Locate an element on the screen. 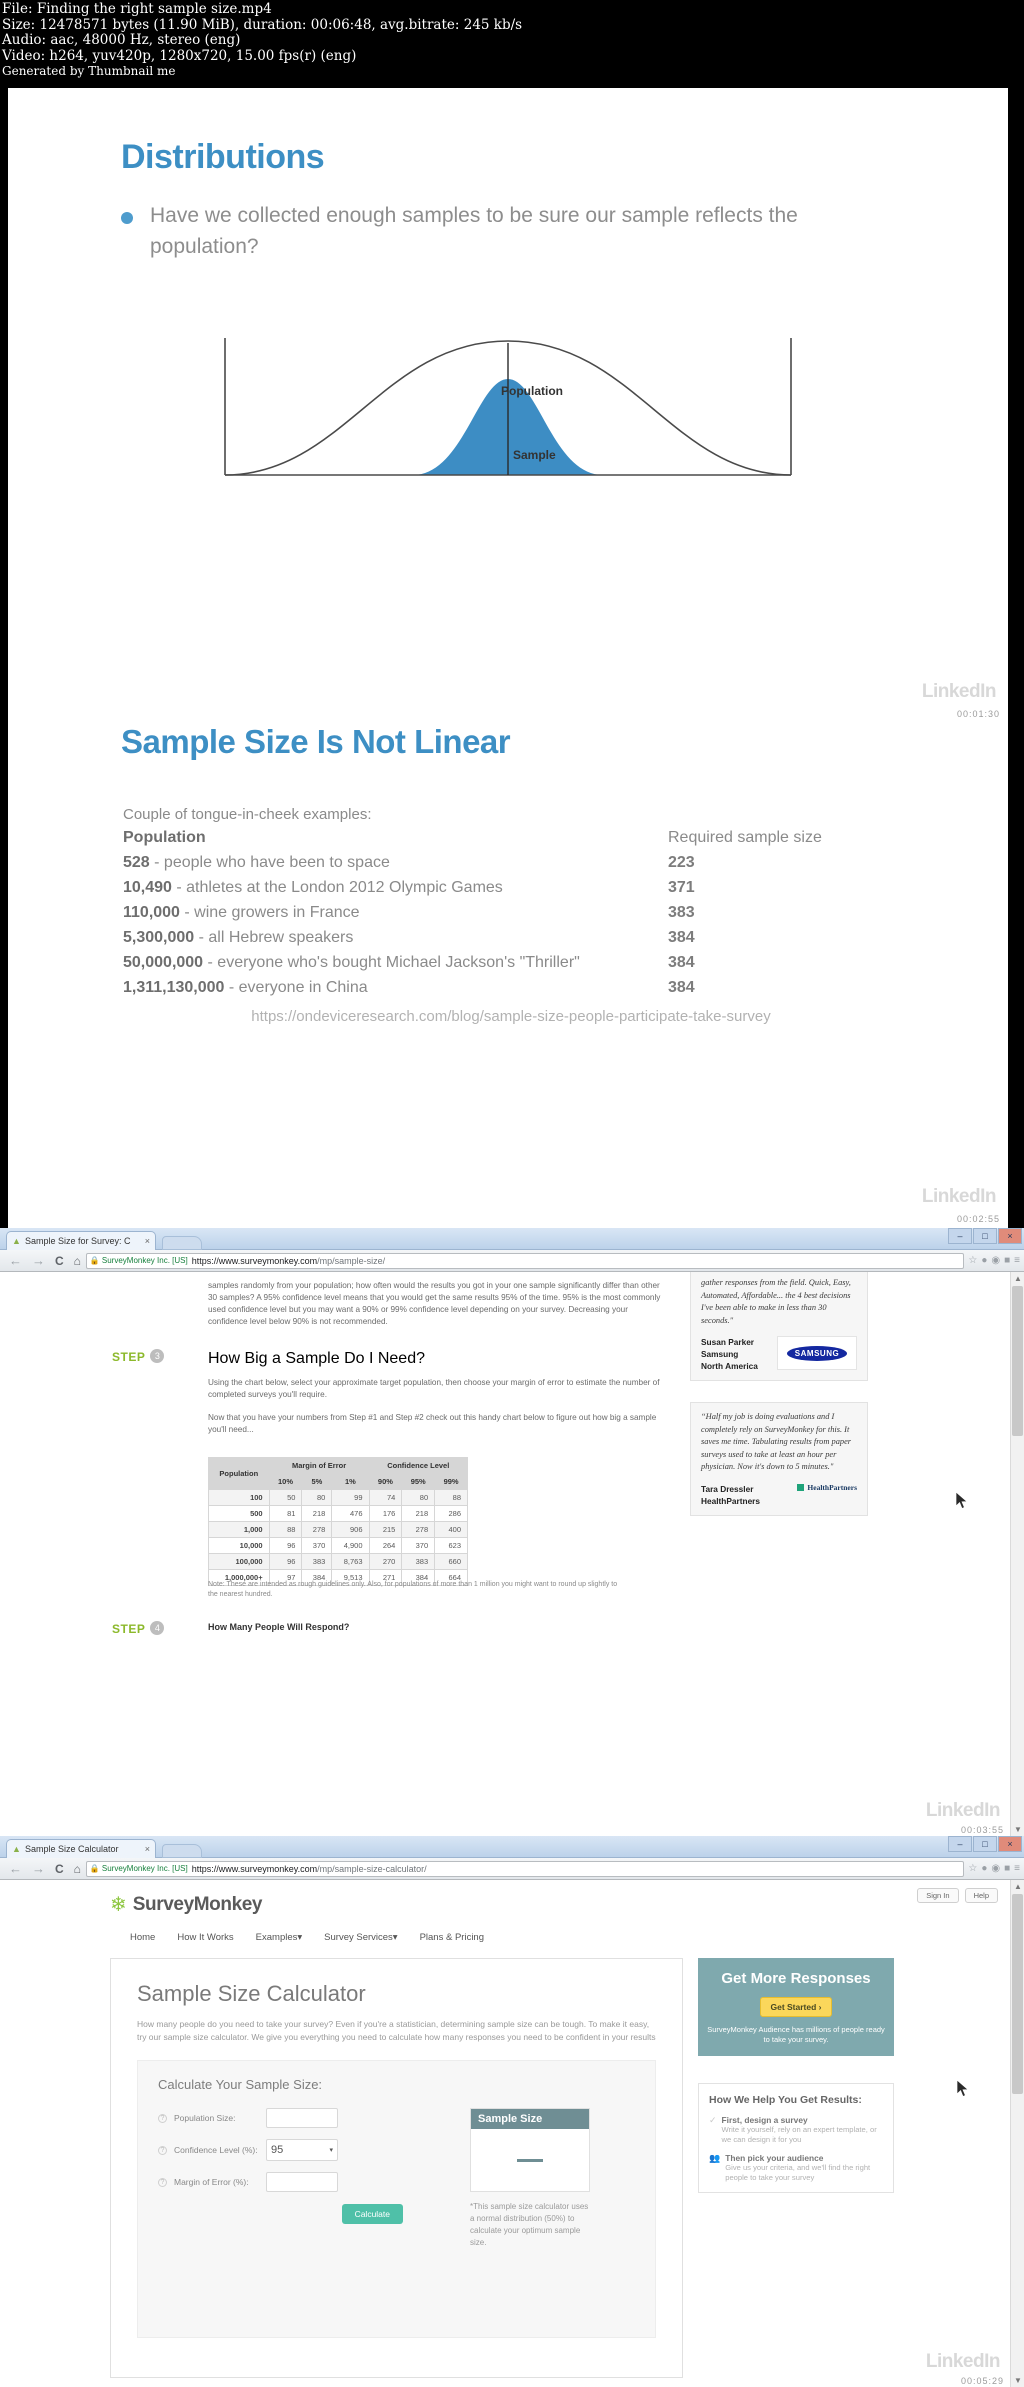 This screenshot has width=1024, height=2387. field-confidence-level: ? Confidence Level (%): 95 ▾ is located at coordinates (308, 2150).